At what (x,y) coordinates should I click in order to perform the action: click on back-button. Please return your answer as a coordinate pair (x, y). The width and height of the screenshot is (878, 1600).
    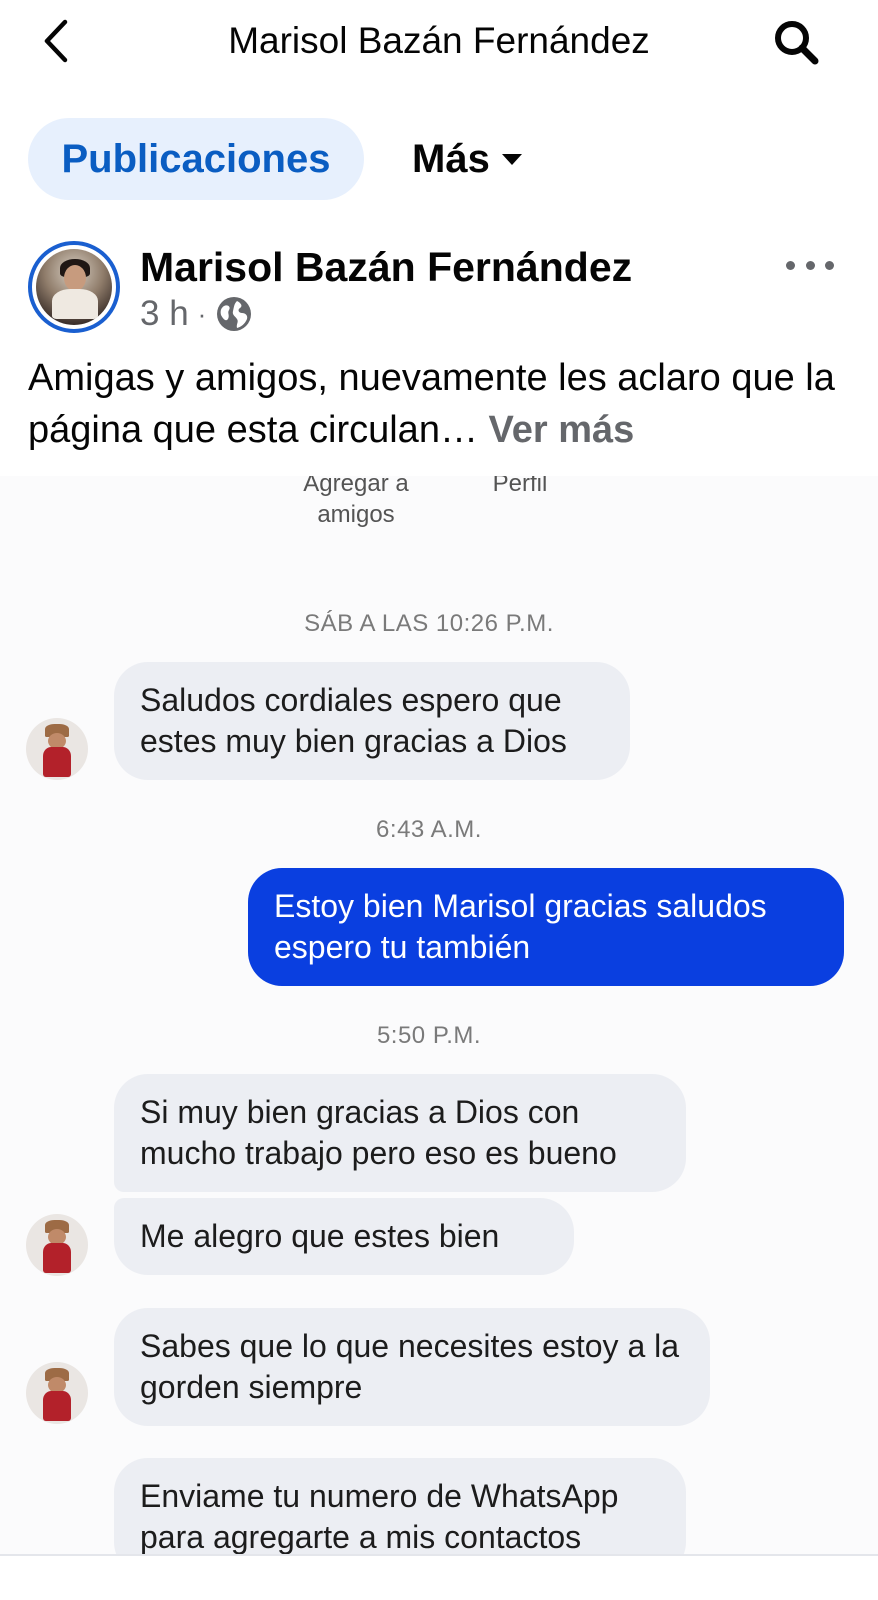
    Looking at the image, I should click on (56, 41).